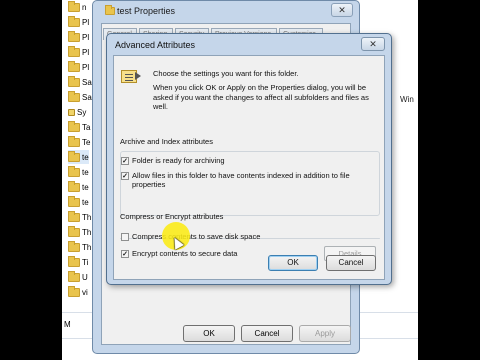  I want to click on encrypt-checkbox, so click(125, 254).